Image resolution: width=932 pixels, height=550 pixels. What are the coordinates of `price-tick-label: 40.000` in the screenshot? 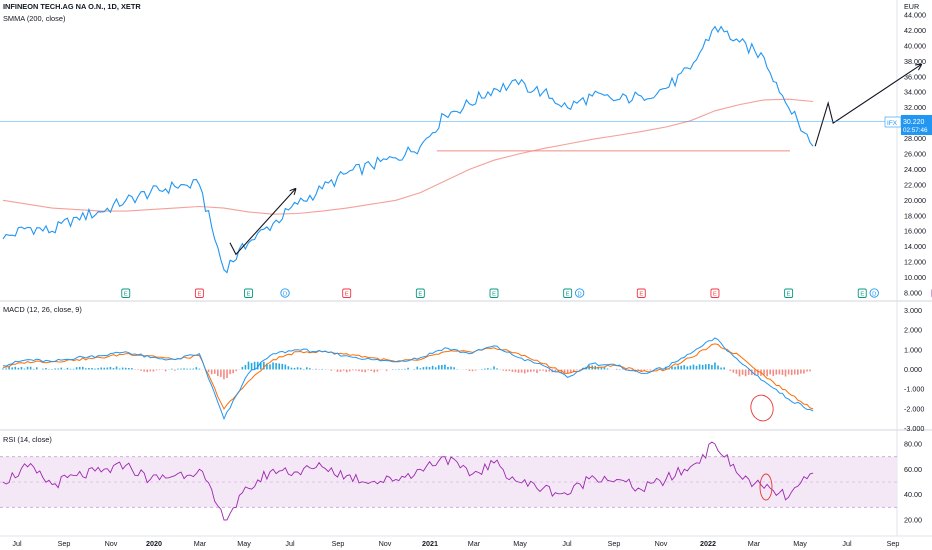 It's located at (915, 45).